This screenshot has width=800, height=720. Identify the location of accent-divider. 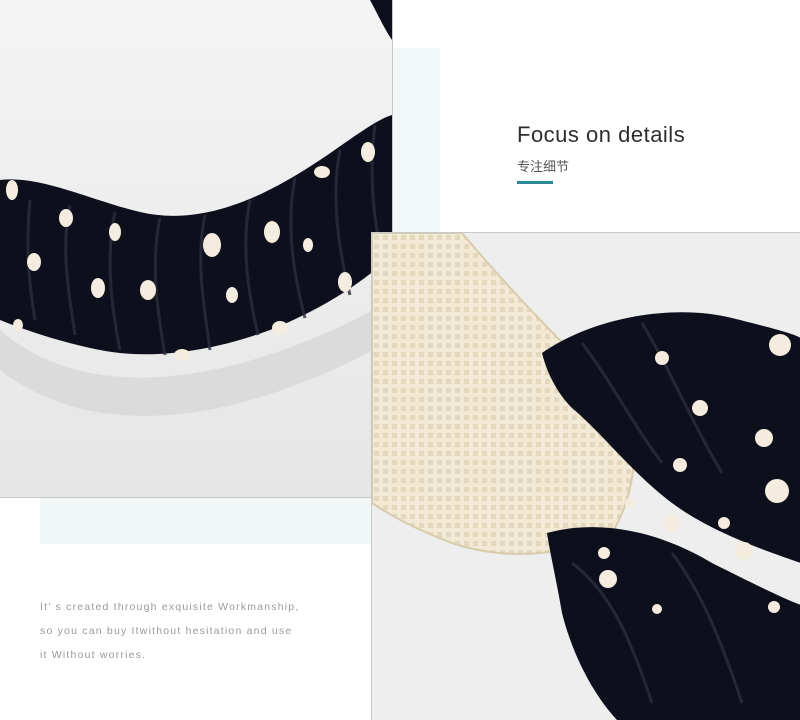
(535, 182).